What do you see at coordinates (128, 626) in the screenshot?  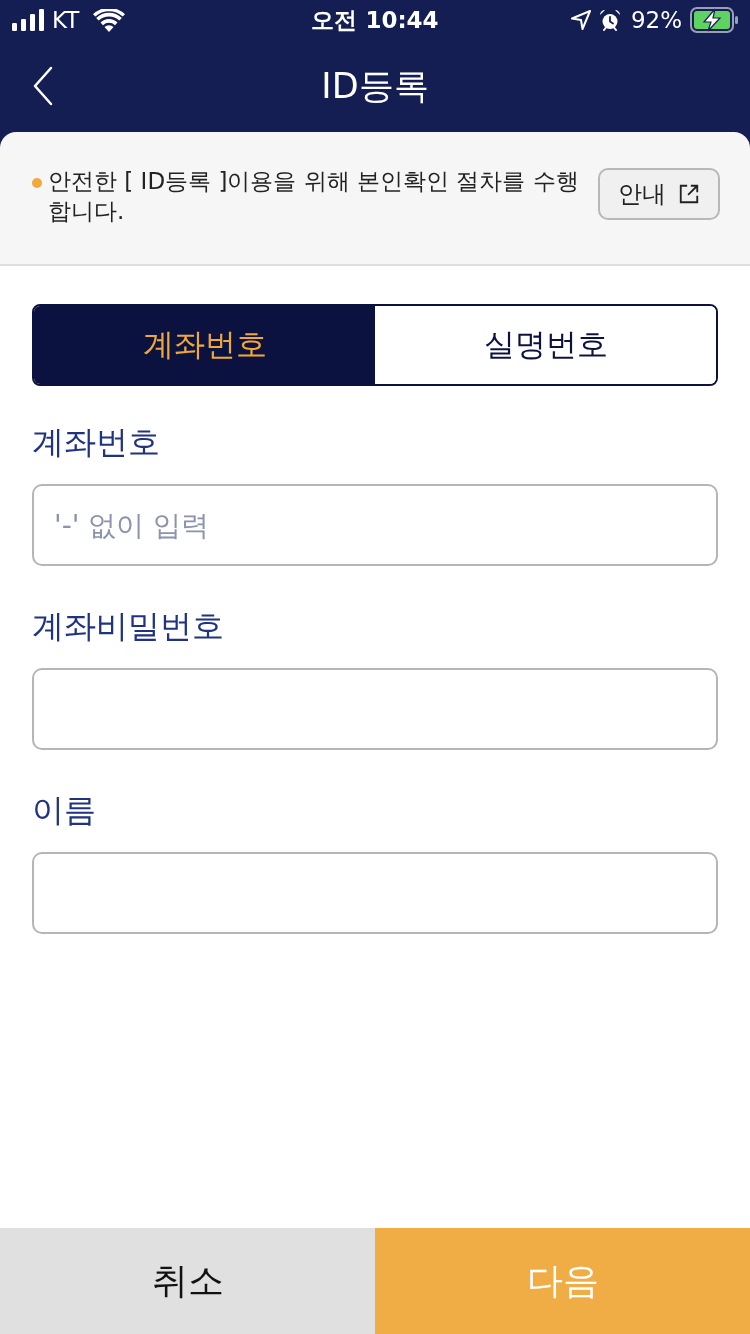 I see `field-label: 계좌비밀번호` at bounding box center [128, 626].